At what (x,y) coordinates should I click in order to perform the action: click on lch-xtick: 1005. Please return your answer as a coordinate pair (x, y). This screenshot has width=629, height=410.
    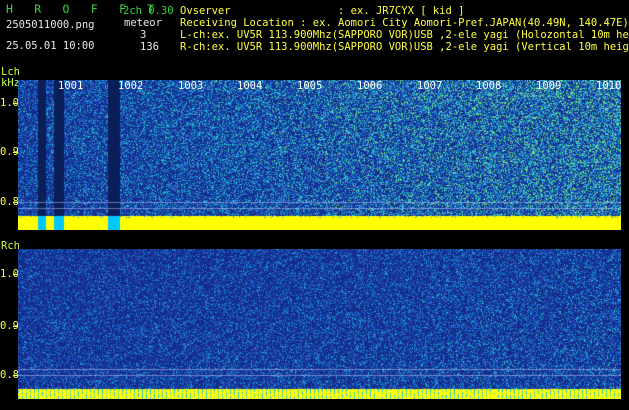
    Looking at the image, I should click on (310, 86).